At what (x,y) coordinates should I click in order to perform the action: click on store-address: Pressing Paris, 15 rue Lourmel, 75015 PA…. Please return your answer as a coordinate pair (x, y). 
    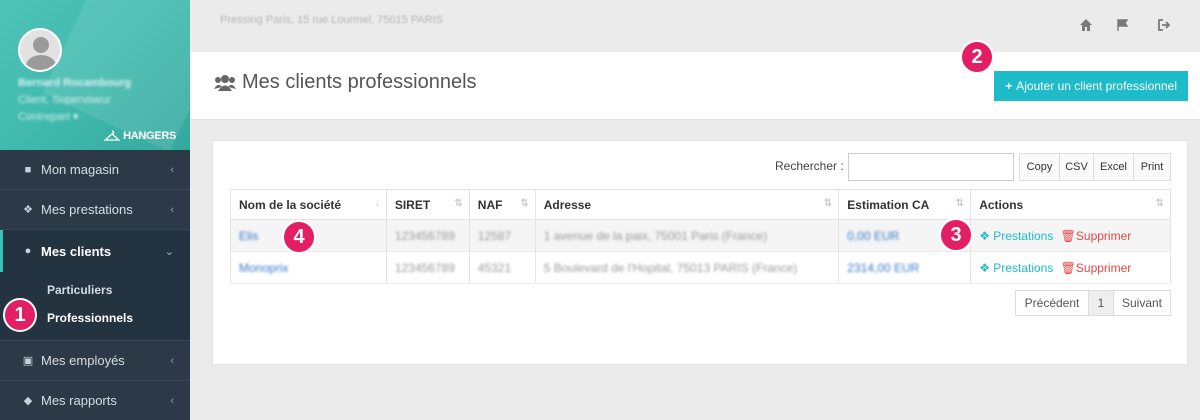
    Looking at the image, I should click on (331, 20).